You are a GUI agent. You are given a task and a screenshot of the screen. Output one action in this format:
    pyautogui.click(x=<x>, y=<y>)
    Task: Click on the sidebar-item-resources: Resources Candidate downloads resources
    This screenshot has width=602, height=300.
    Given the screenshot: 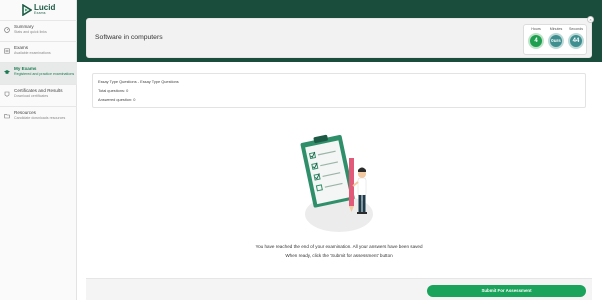 What is the action you would take?
    pyautogui.click(x=38, y=117)
    